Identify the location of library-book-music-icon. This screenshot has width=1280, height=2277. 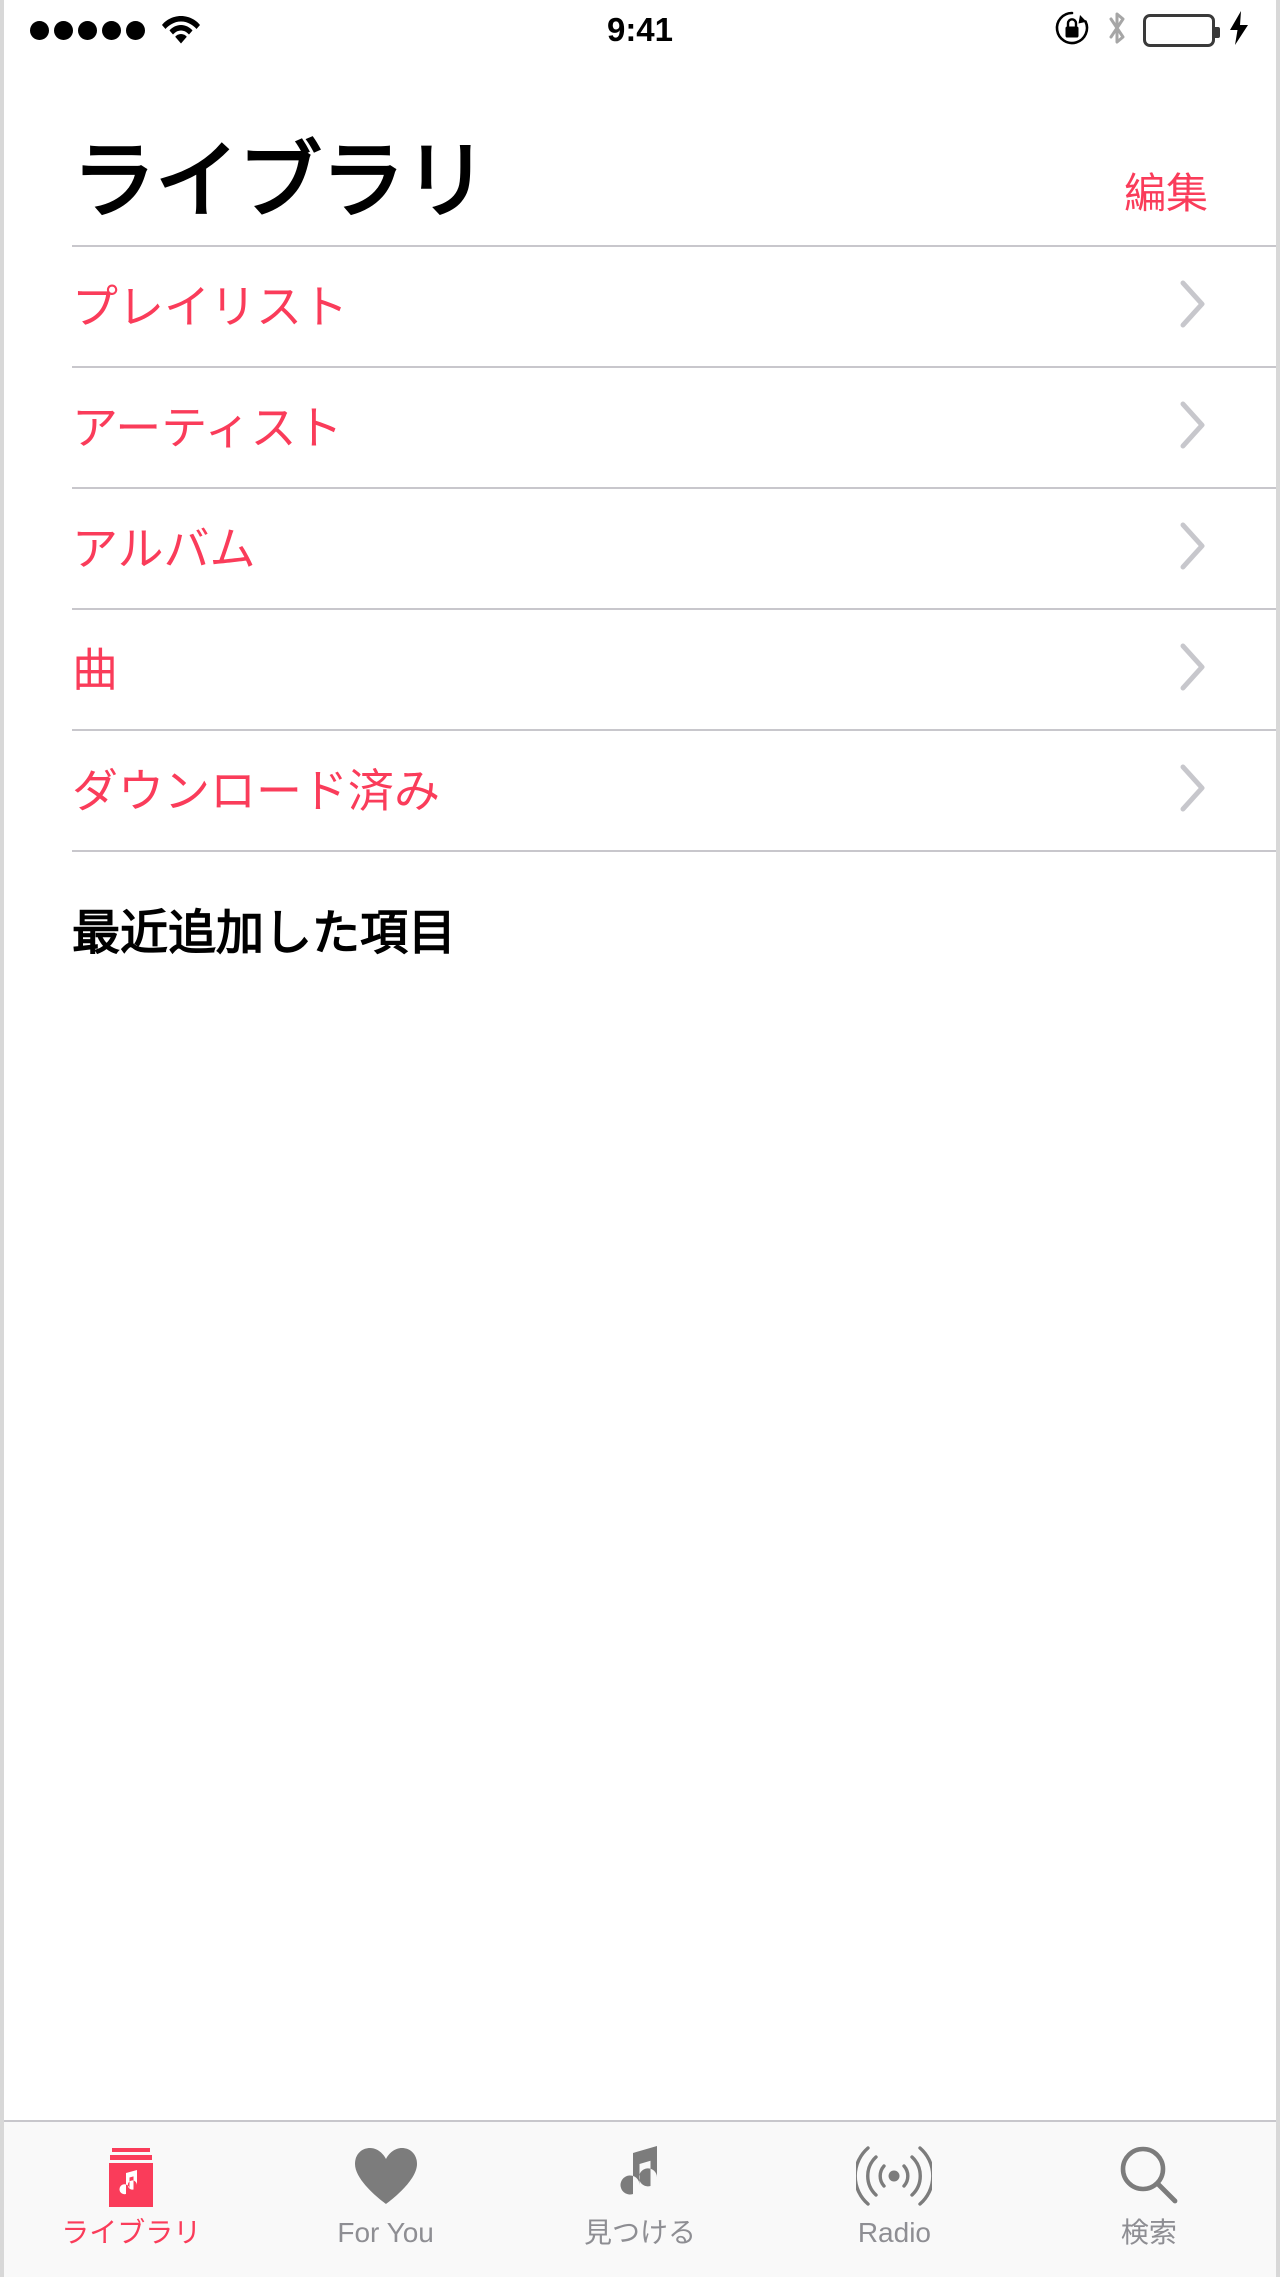
(131, 2176).